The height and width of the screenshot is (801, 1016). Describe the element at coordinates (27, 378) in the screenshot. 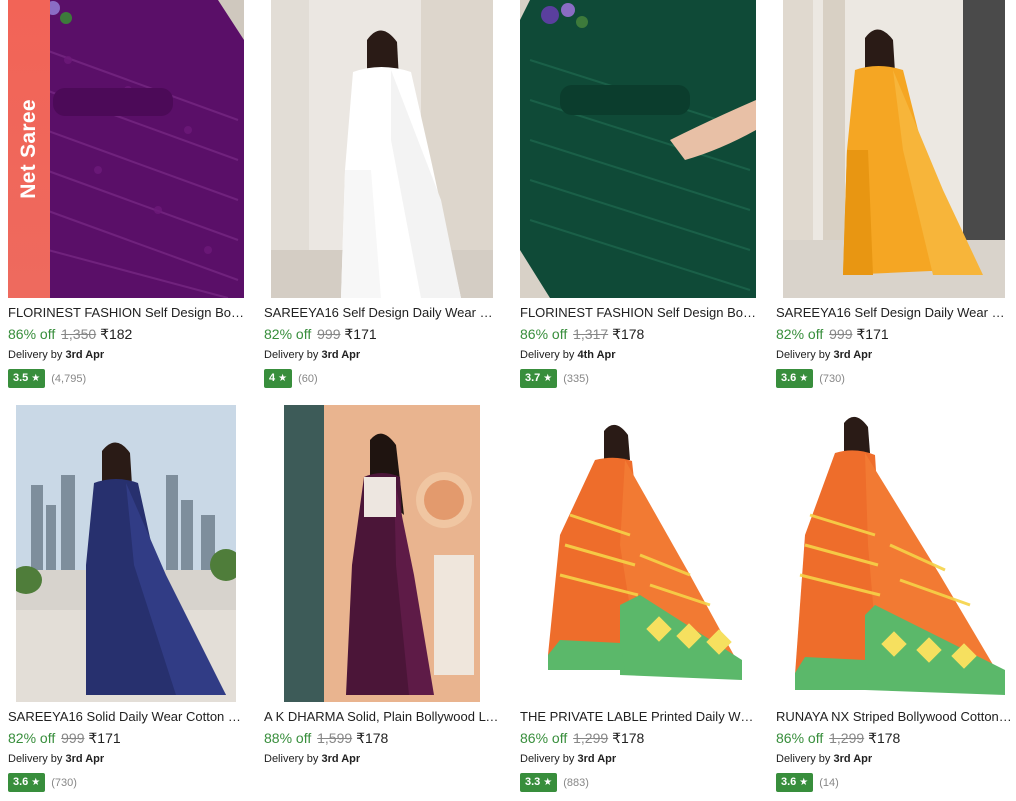

I see `rating-badge: 3.5 ★` at that location.